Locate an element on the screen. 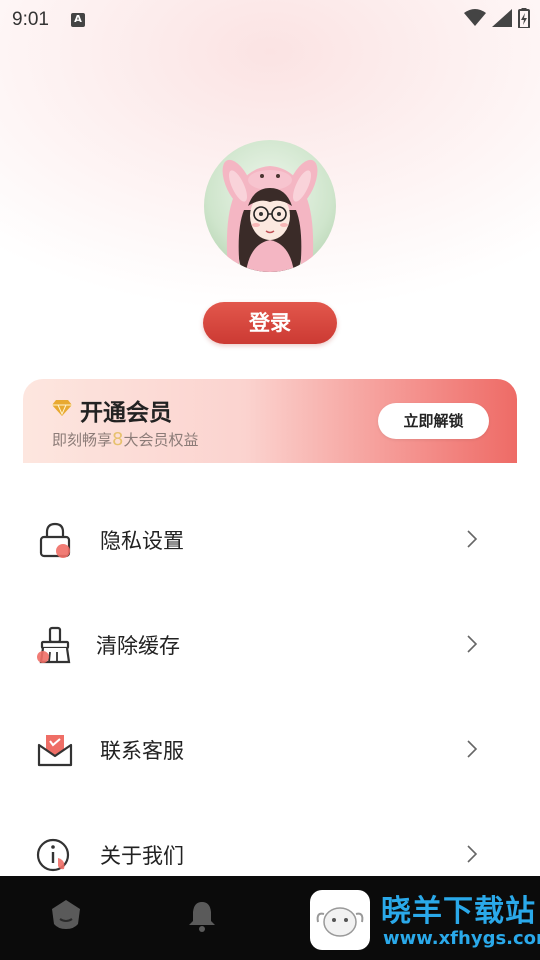 The image size is (540, 960). unlock-button: 立即解锁 is located at coordinates (433, 421).